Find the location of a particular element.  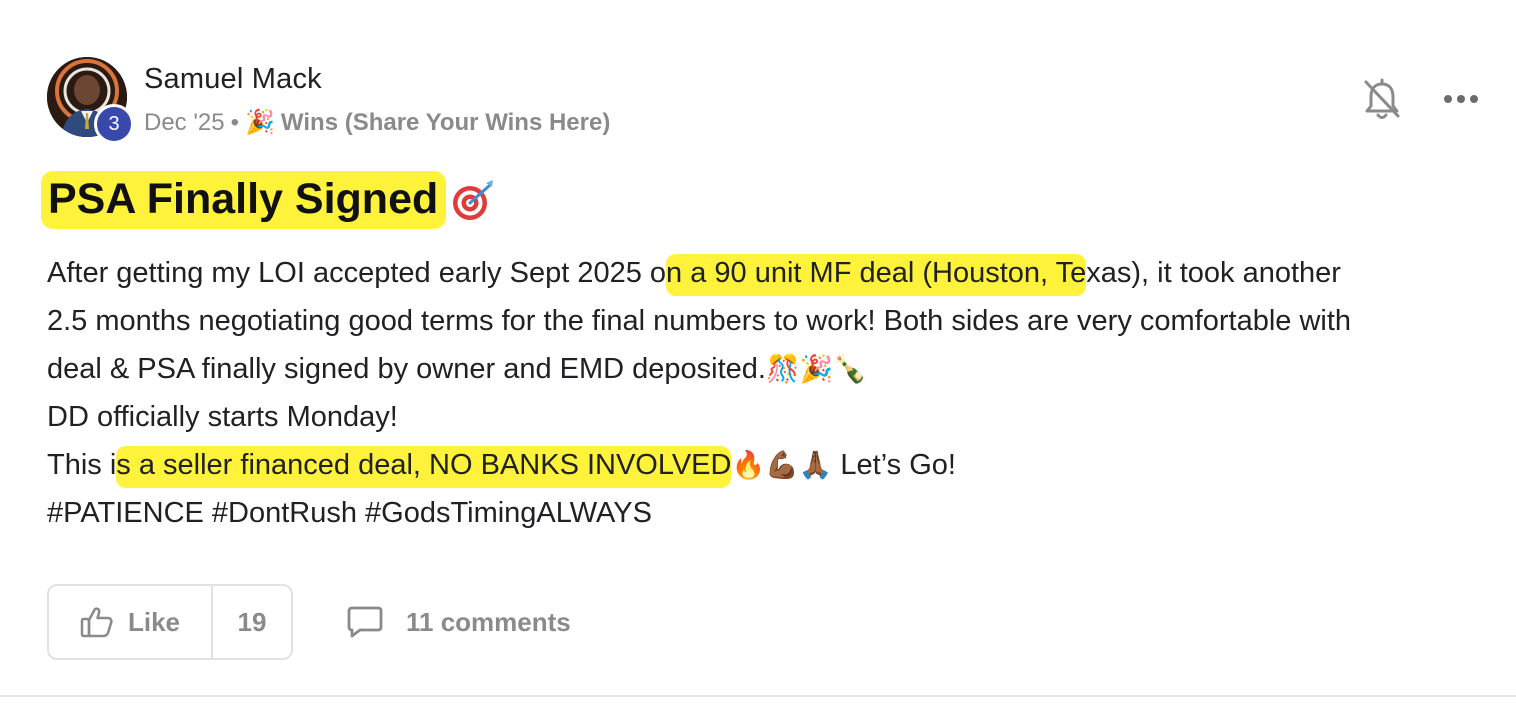

highlighted-text: n a 90 unit MF deal (Houston, Te is located at coordinates (876, 275).